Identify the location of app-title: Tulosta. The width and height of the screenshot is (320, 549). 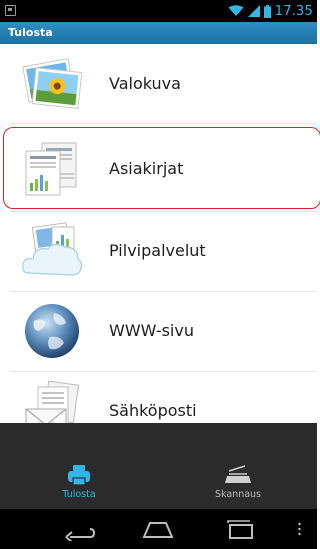
(158, 33).